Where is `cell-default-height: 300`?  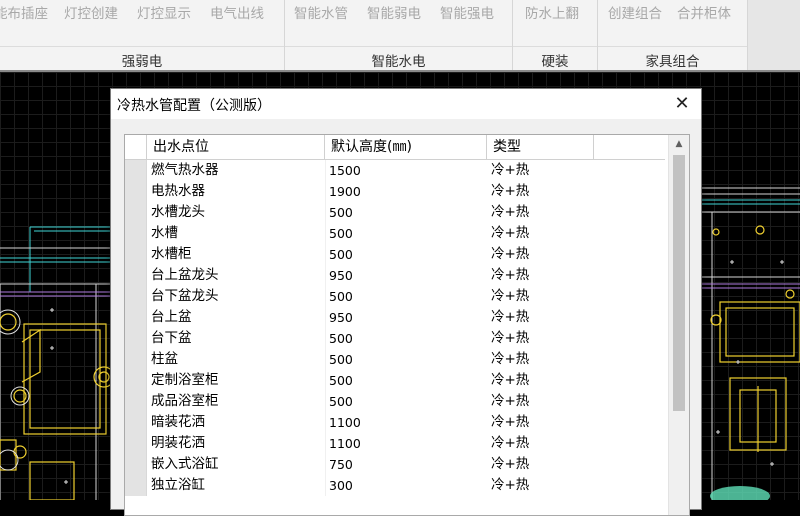 cell-default-height: 300 is located at coordinates (341, 485).